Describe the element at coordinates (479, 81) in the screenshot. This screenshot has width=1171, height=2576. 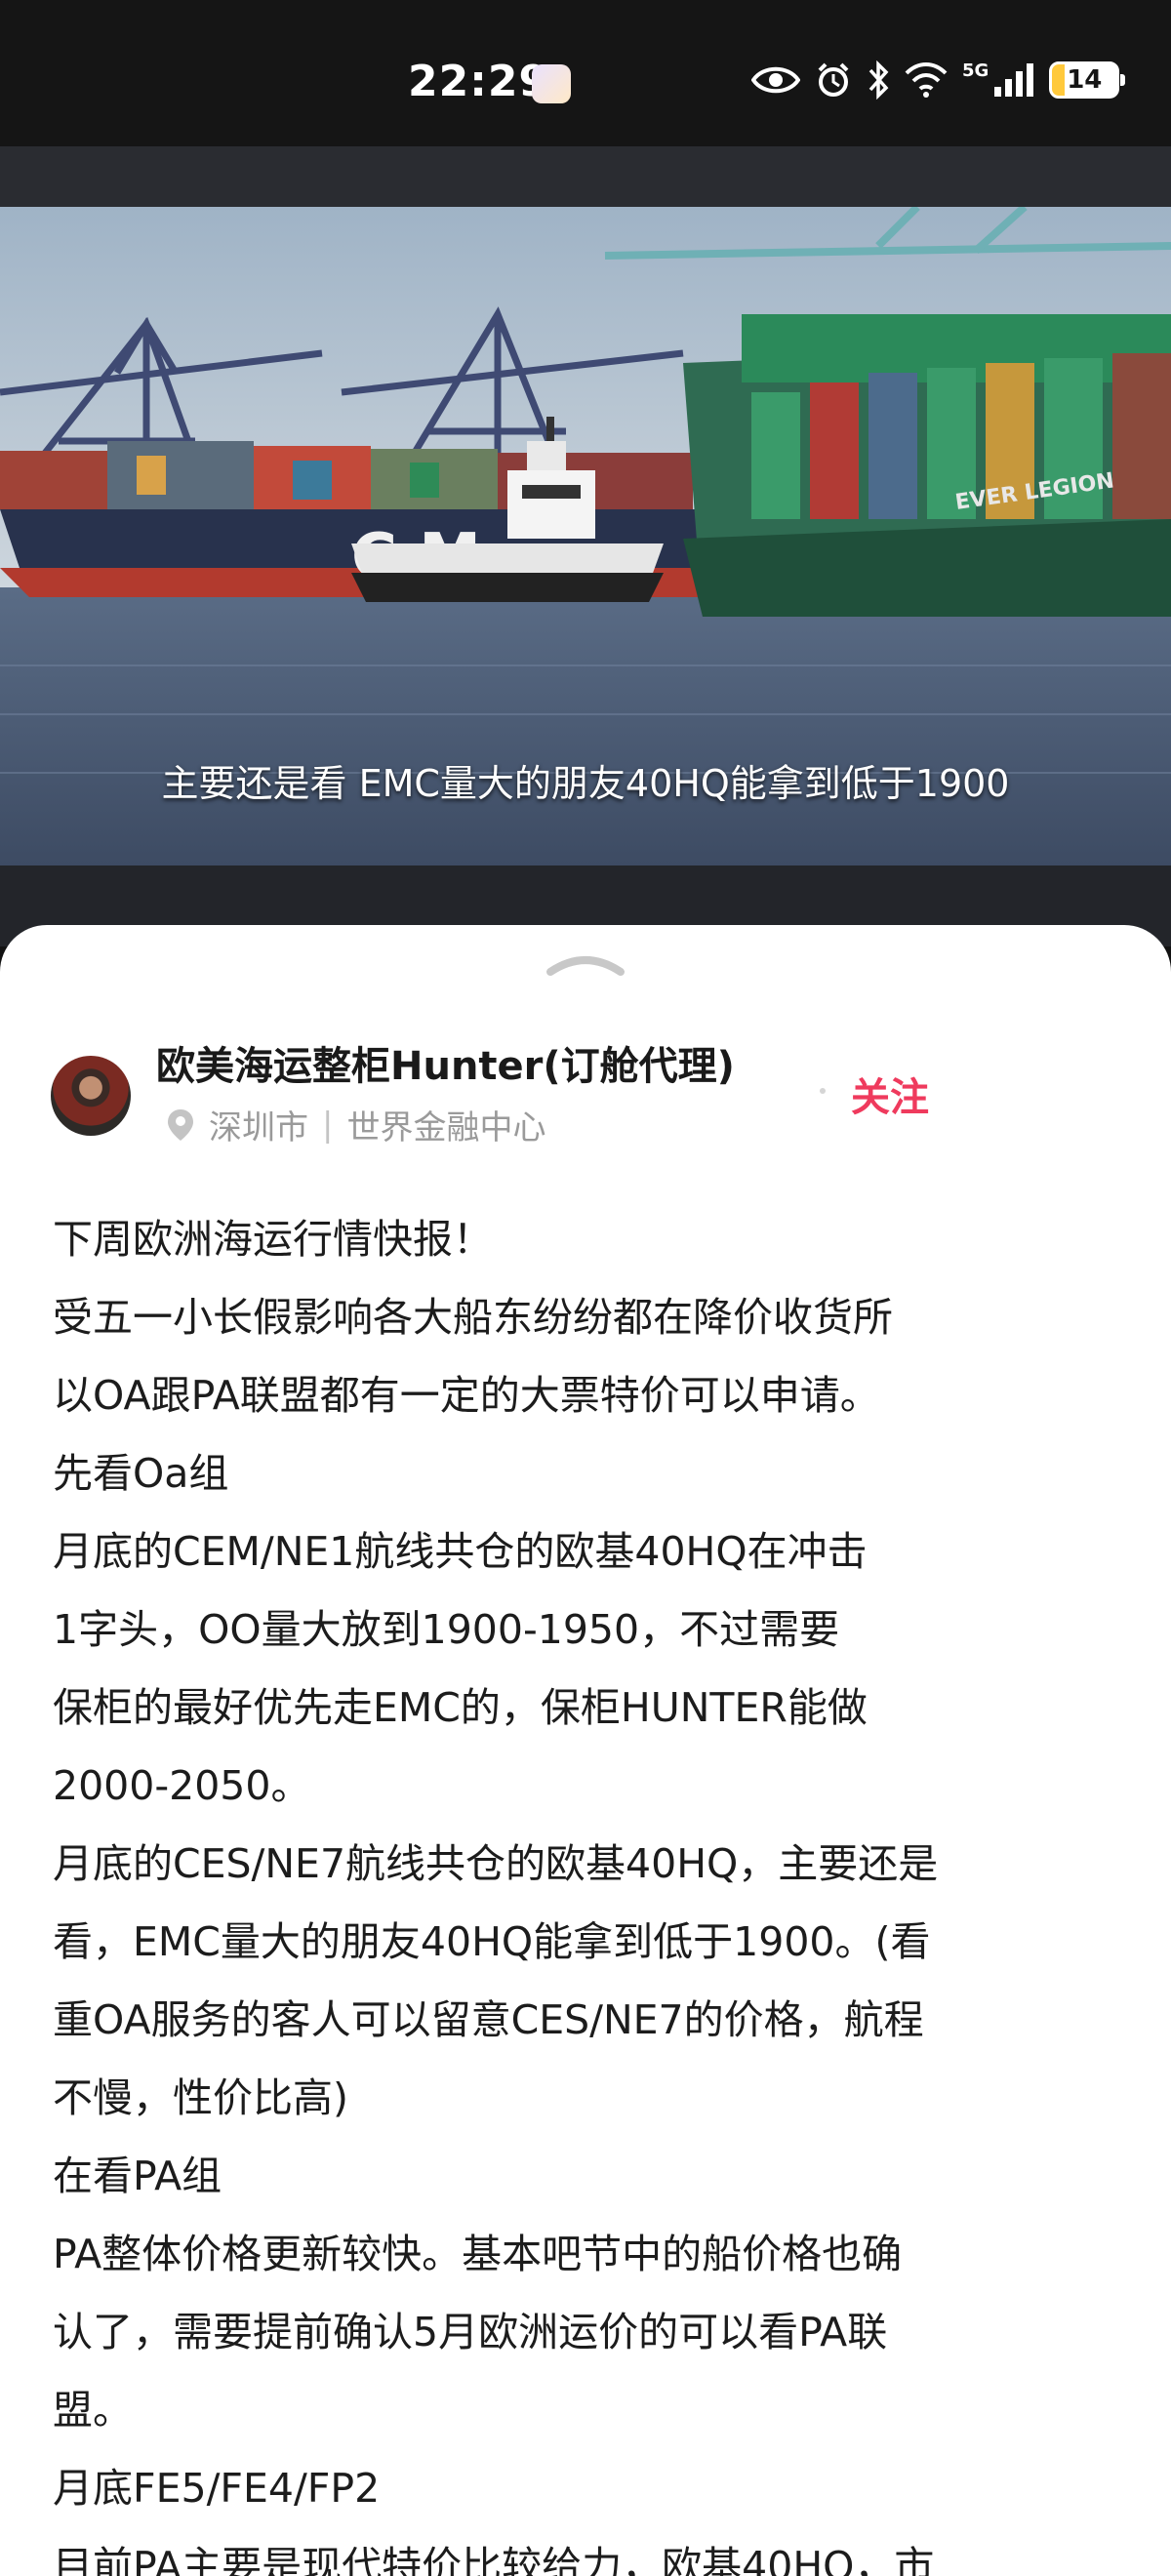
I see `status-time: 22:29` at that location.